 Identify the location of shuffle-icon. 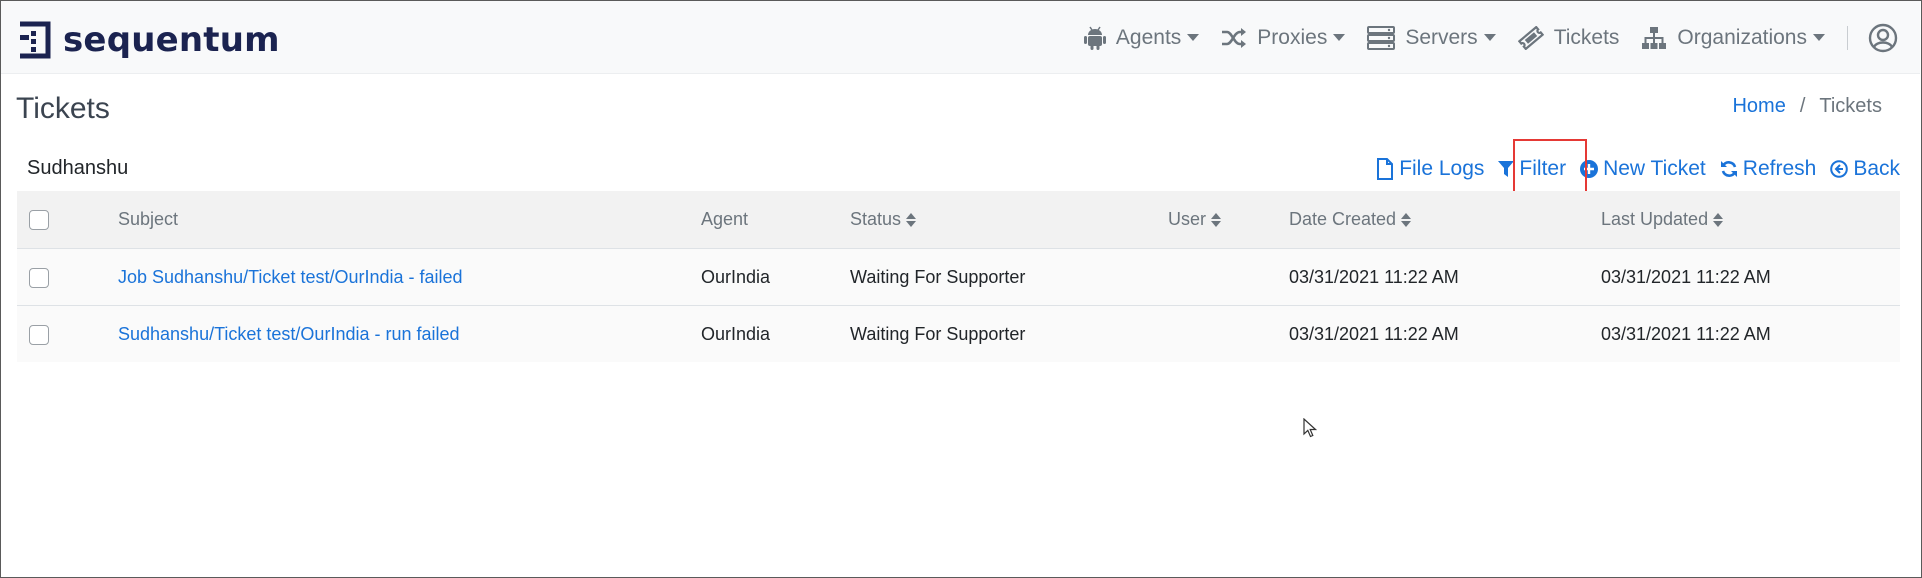
(1234, 37).